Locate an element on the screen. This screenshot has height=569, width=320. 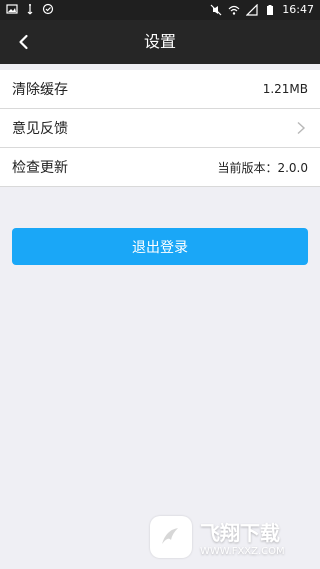
status-left-icons is located at coordinates (30, 9).